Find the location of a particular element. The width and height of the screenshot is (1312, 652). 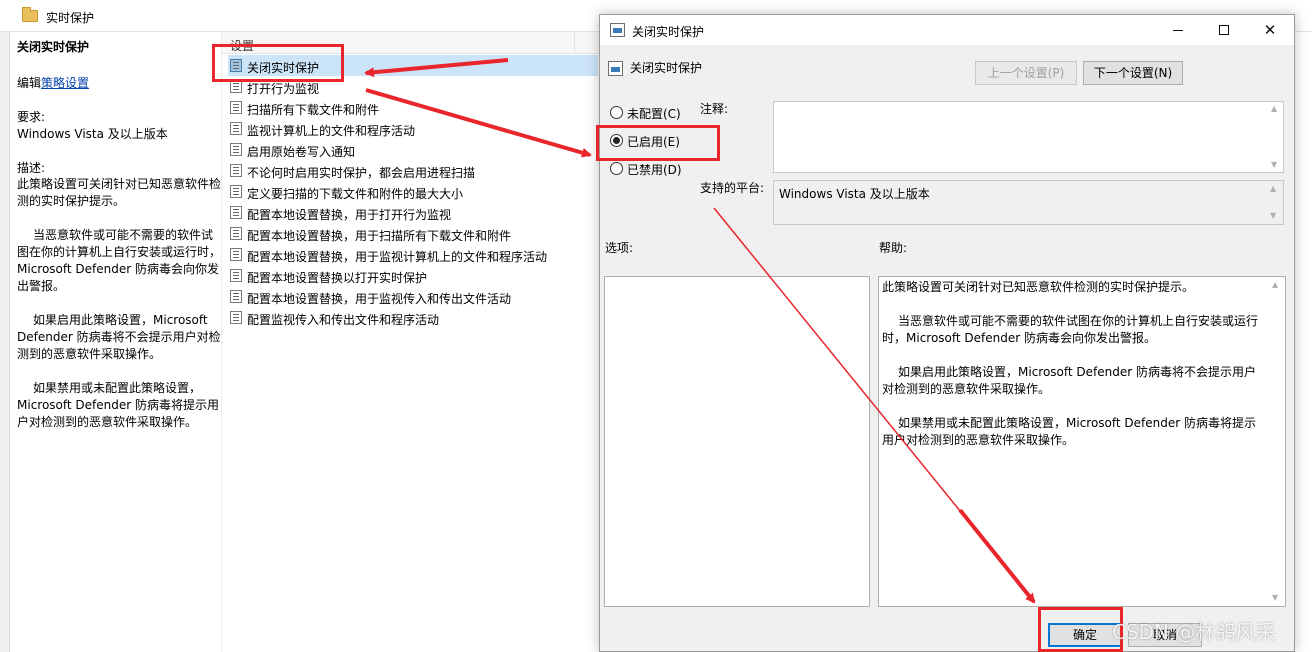

setting-label: 配置本地设置替换以打开实时保护 is located at coordinates (337, 278).